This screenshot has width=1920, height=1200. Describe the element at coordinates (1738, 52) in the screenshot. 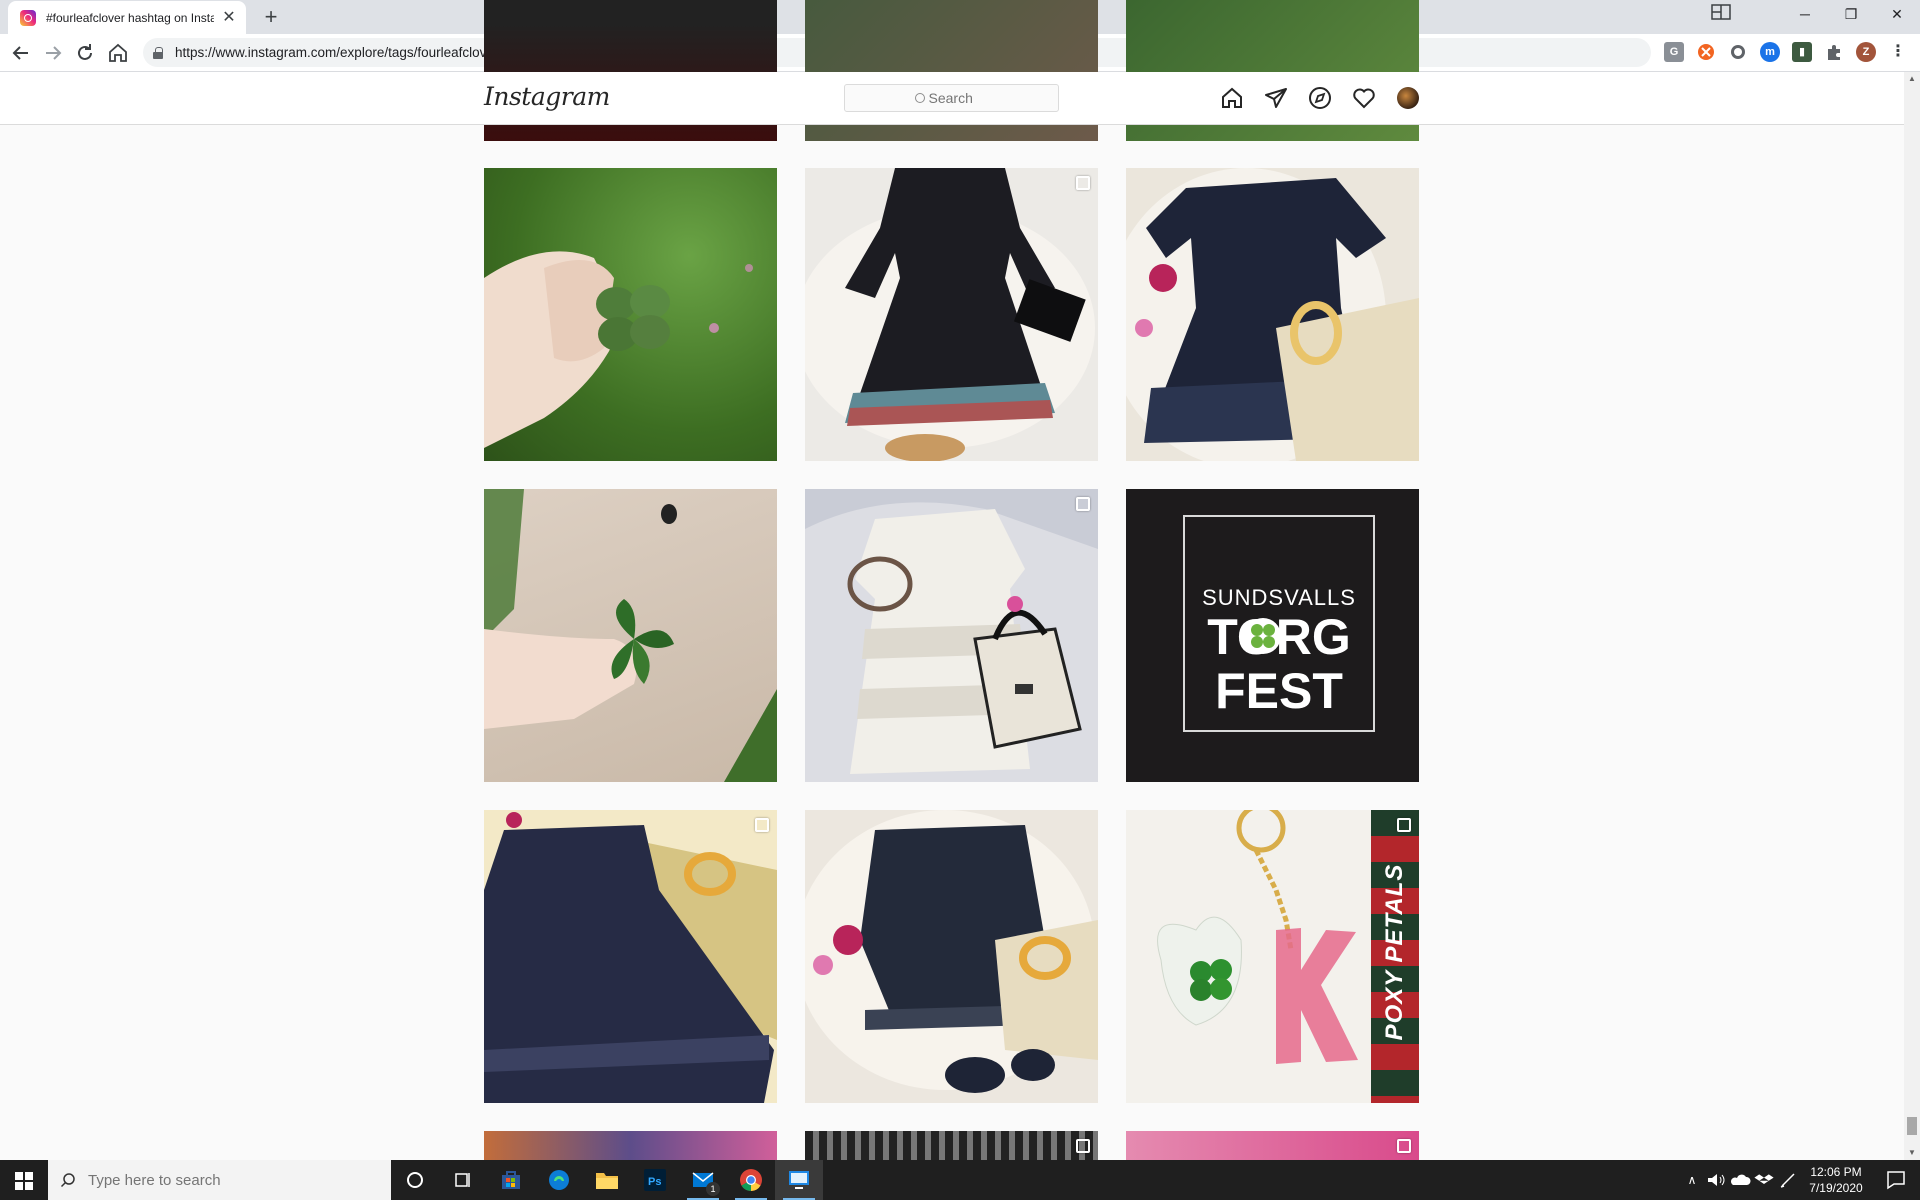

I see `extension-circle-icon` at that location.